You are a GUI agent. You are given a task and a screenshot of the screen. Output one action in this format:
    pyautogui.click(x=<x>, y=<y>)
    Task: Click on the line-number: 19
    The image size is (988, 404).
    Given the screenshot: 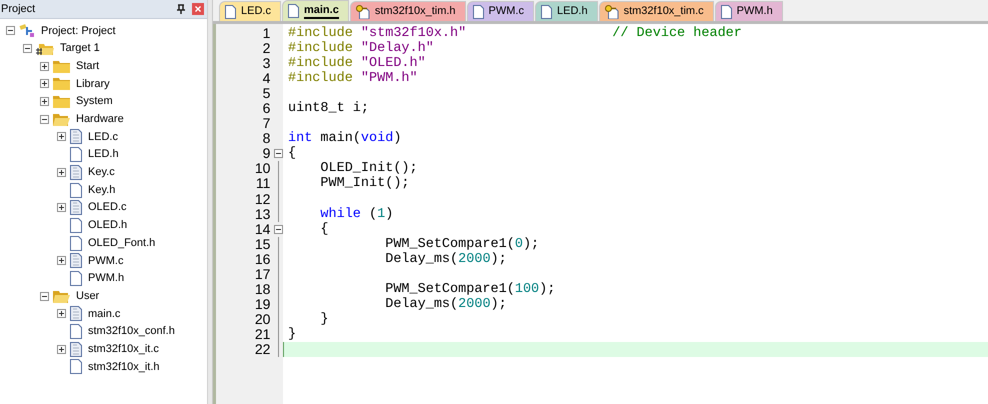 What is the action you would take?
    pyautogui.click(x=263, y=304)
    